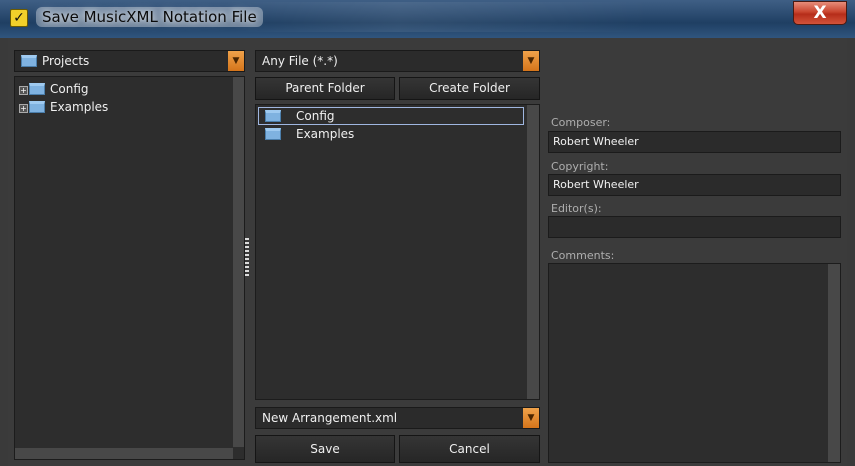  Describe the element at coordinates (694, 227) in the screenshot. I see `editors-field` at that location.